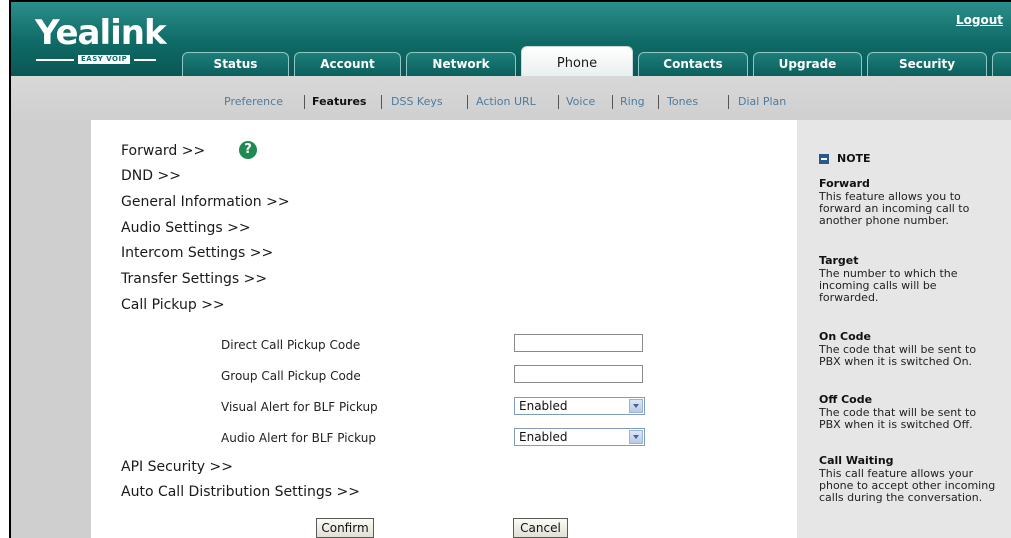  Describe the element at coordinates (298, 438) in the screenshot. I see `audio-alert-blf-label: Audio Alert for BLF Pickup` at that location.